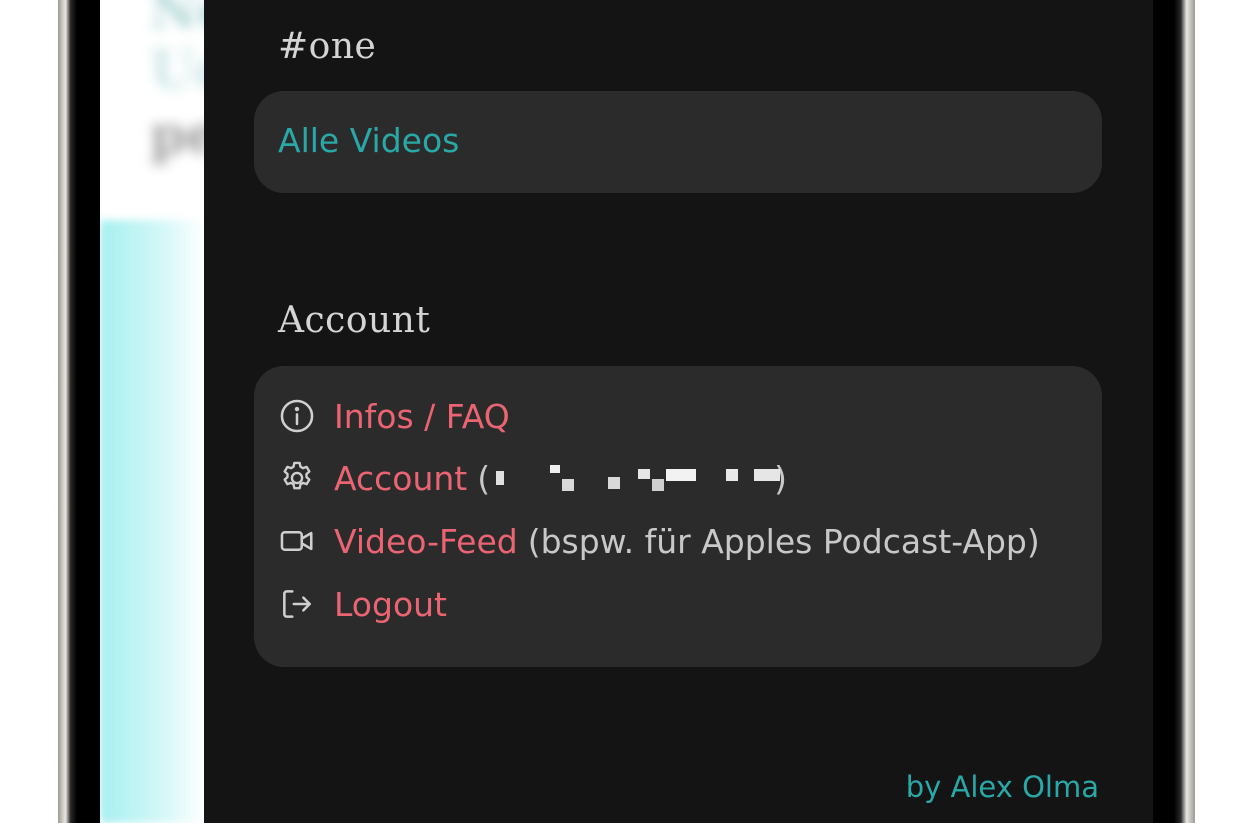  Describe the element at coordinates (177, 70) in the screenshot. I see `background-text: Ud` at that location.